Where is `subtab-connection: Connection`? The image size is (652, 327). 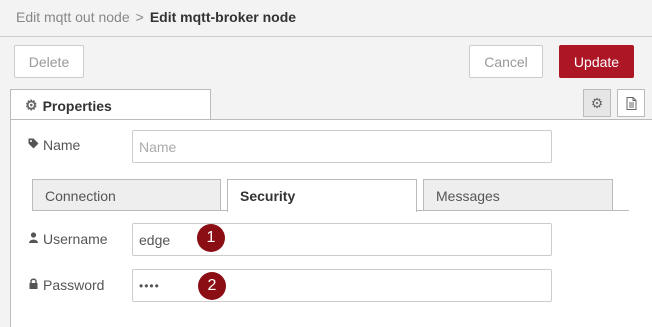
subtab-connection: Connection is located at coordinates (126, 195).